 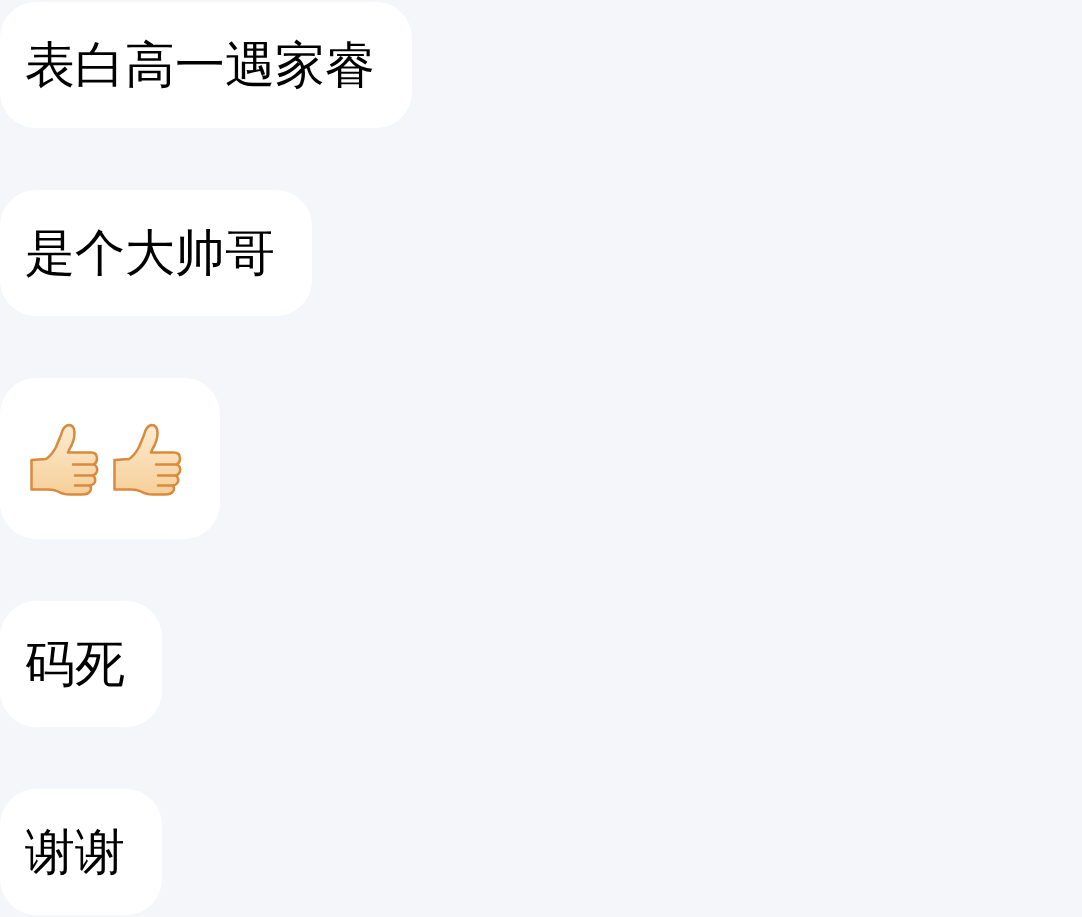 What do you see at coordinates (156, 253) in the screenshot?
I see `message-bubble: 是个大帅哥` at bounding box center [156, 253].